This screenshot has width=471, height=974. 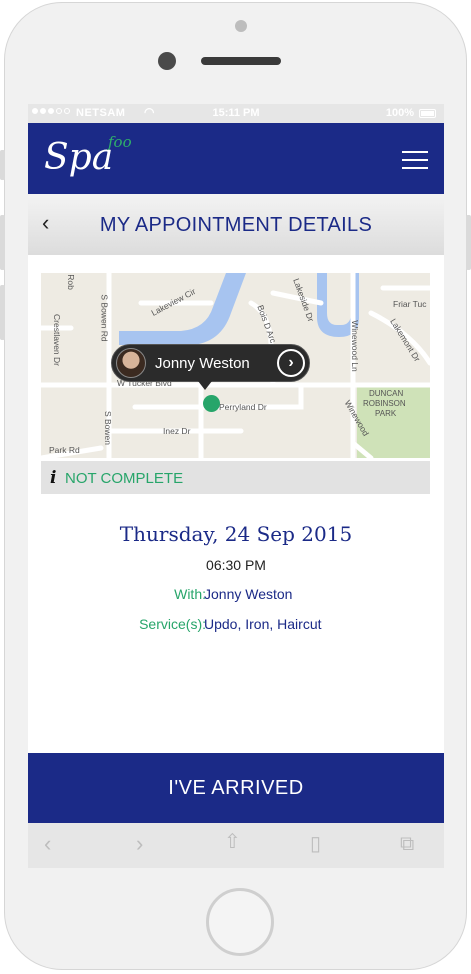 What do you see at coordinates (47, 844) in the screenshot?
I see `browser-back-icon: ‹` at bounding box center [47, 844].